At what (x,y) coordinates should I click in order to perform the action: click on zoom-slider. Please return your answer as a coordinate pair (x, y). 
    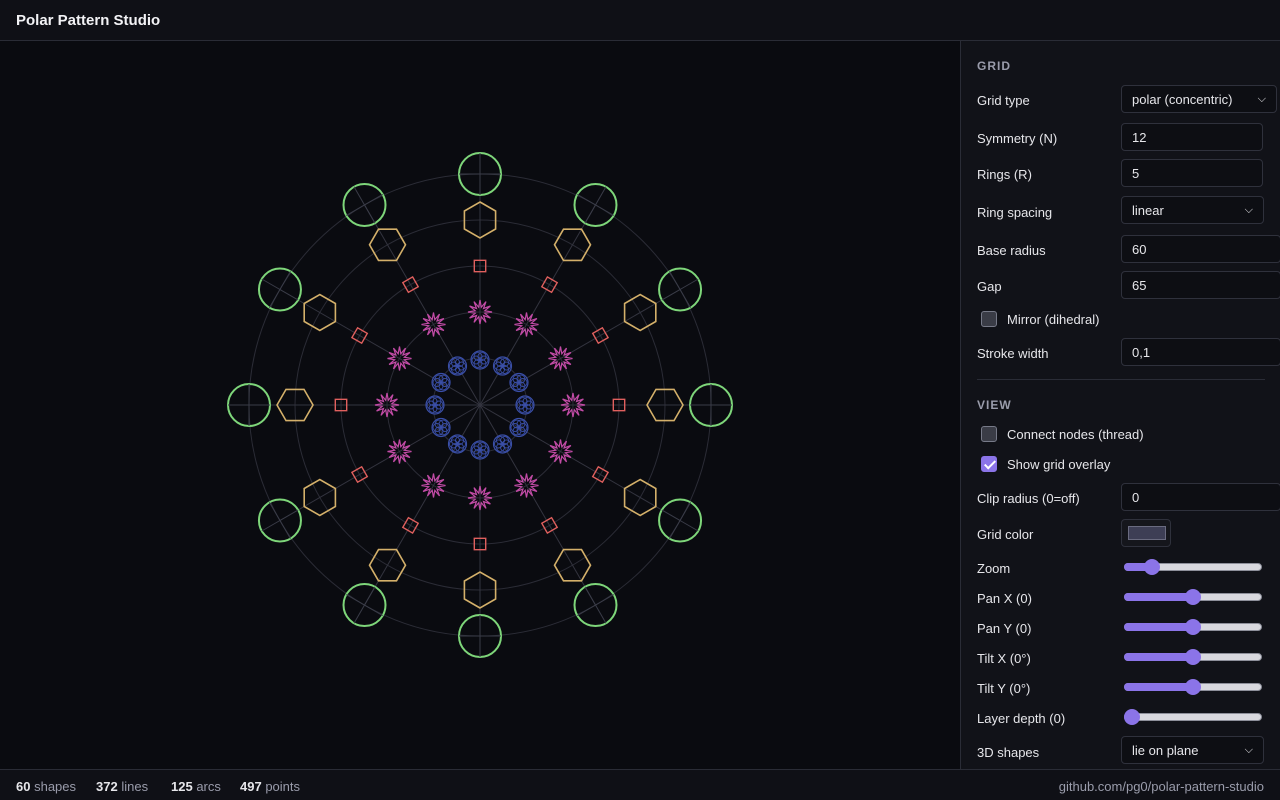
    Looking at the image, I should click on (1193, 567).